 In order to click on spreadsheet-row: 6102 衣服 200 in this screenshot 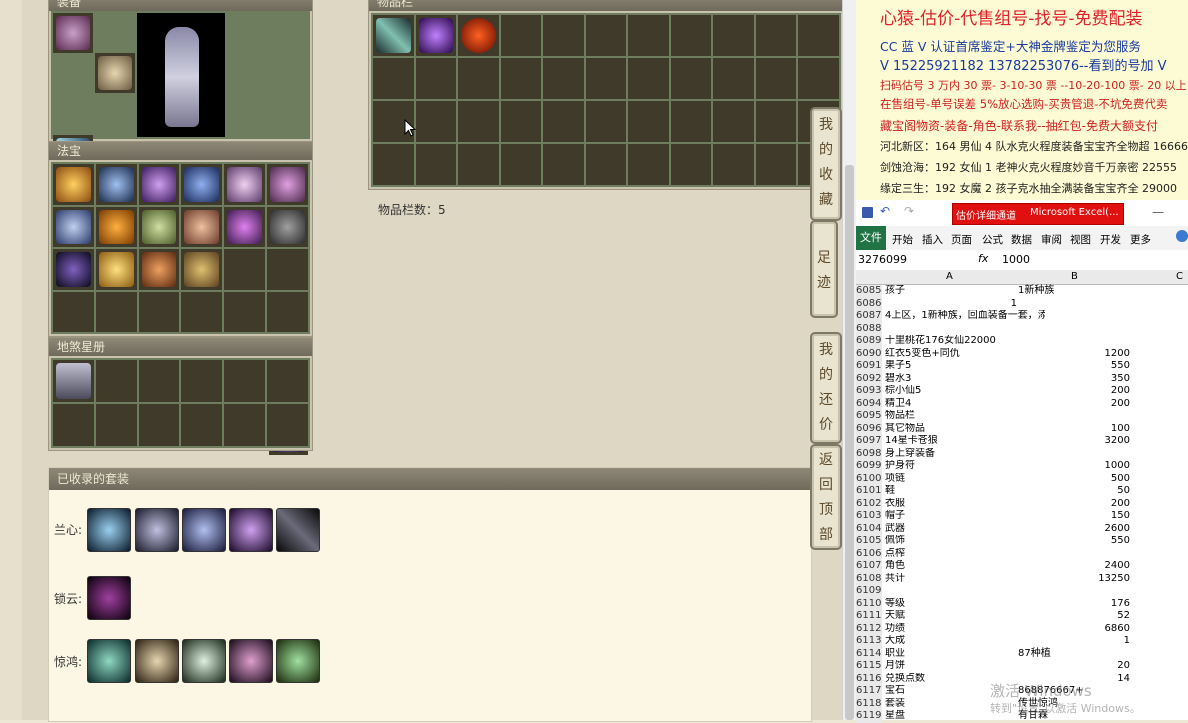, I will do `click(1022, 503)`.